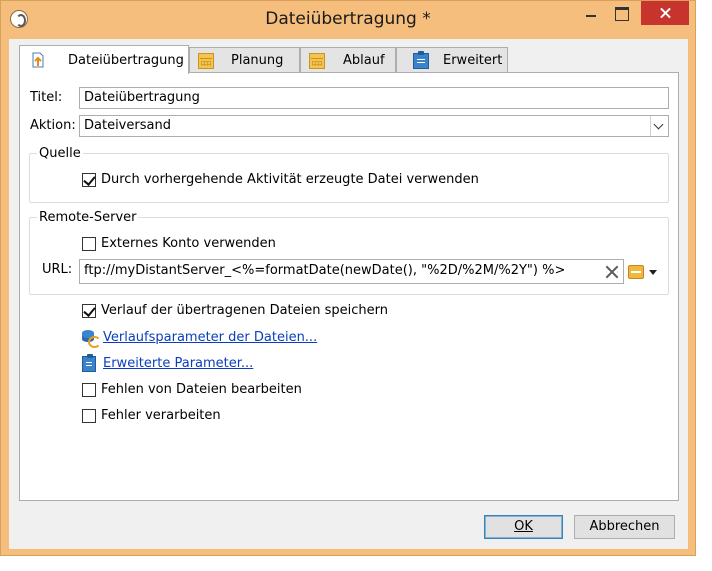  What do you see at coordinates (374, 98) in the screenshot?
I see `titel-input: Dateiübertragung` at bounding box center [374, 98].